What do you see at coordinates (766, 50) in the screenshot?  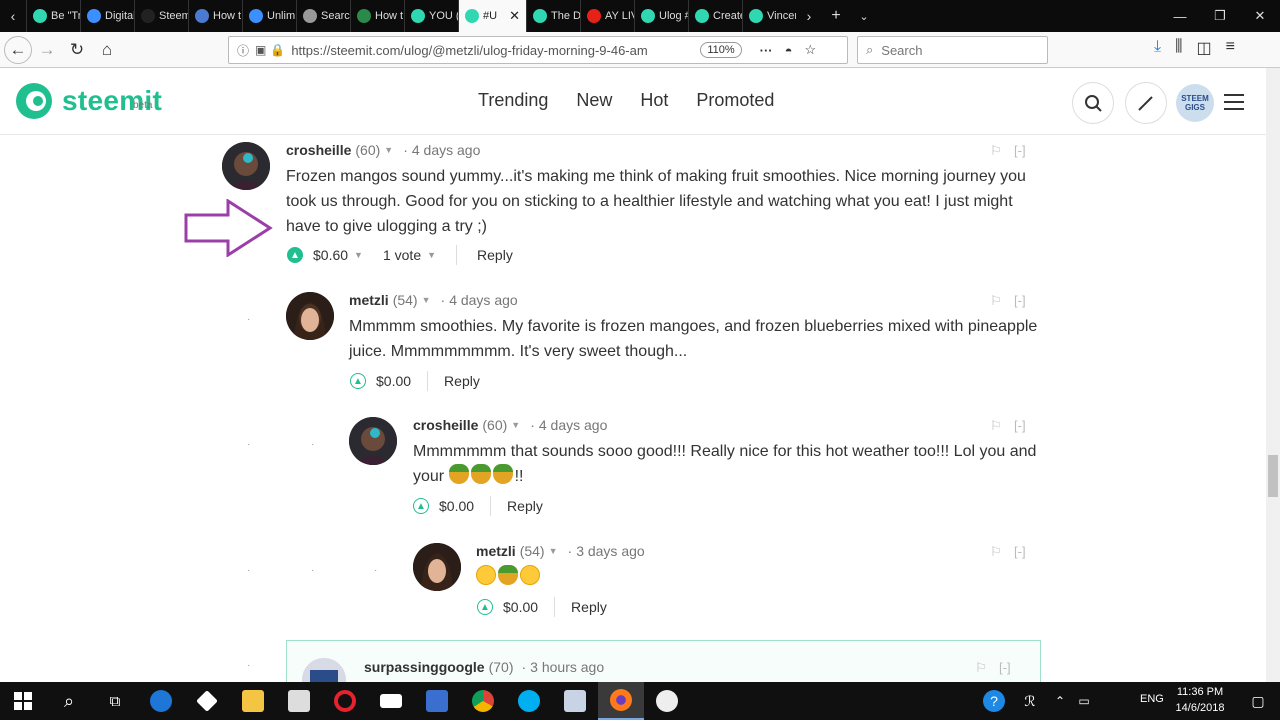 I see `page-actions-icon: ···` at bounding box center [766, 50].